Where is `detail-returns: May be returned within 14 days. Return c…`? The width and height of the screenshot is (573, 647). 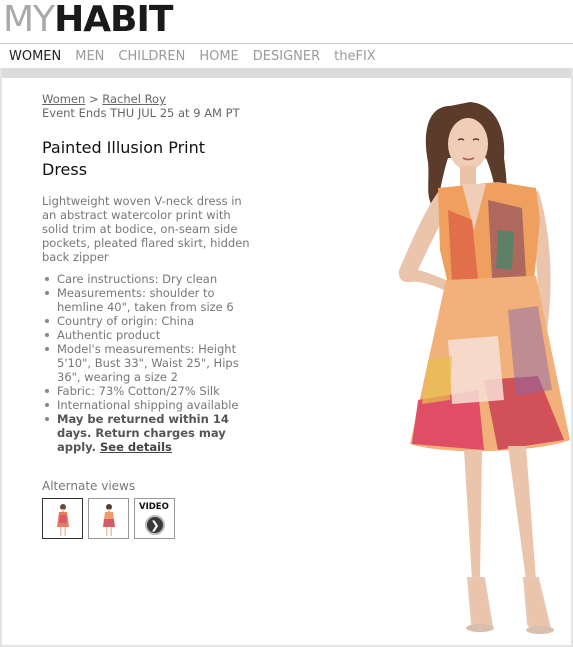
detail-returns: May be returned within 14 days. Return c… is located at coordinates (152, 433).